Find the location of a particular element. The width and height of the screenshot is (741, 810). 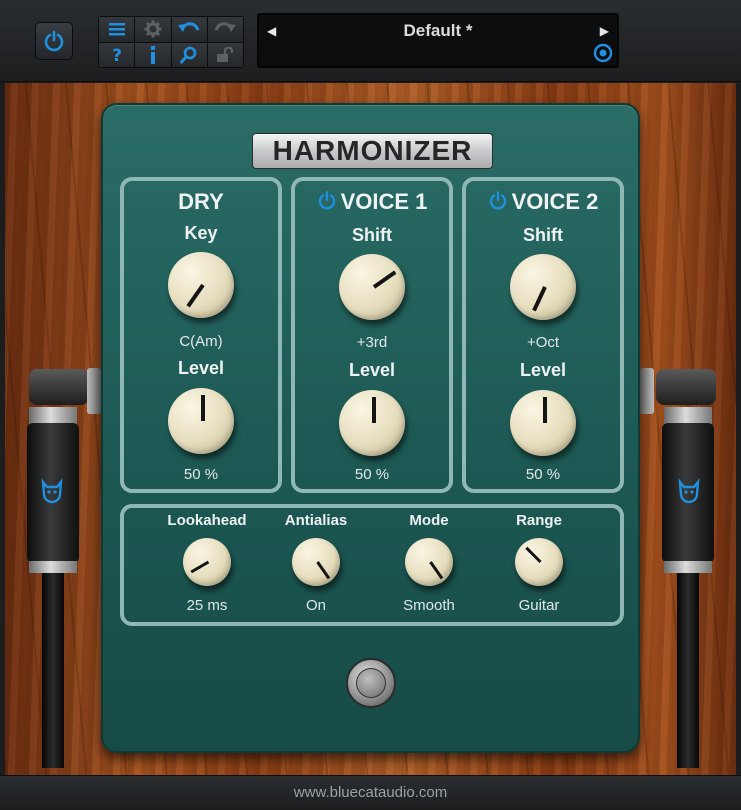

dry-title: DRY is located at coordinates (201, 201).